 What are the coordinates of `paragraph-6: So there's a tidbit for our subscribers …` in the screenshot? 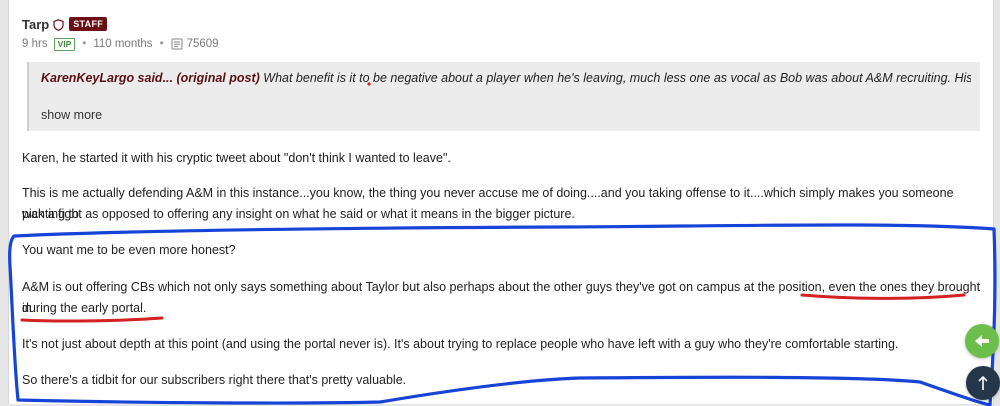 It's located at (214, 380).